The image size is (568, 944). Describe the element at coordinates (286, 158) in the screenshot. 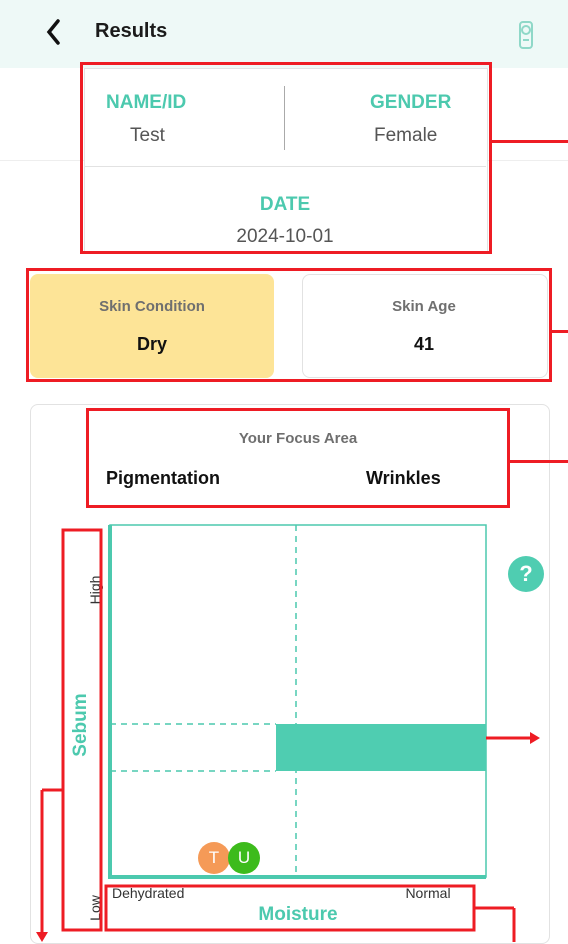

I see `profile-highlight` at that location.